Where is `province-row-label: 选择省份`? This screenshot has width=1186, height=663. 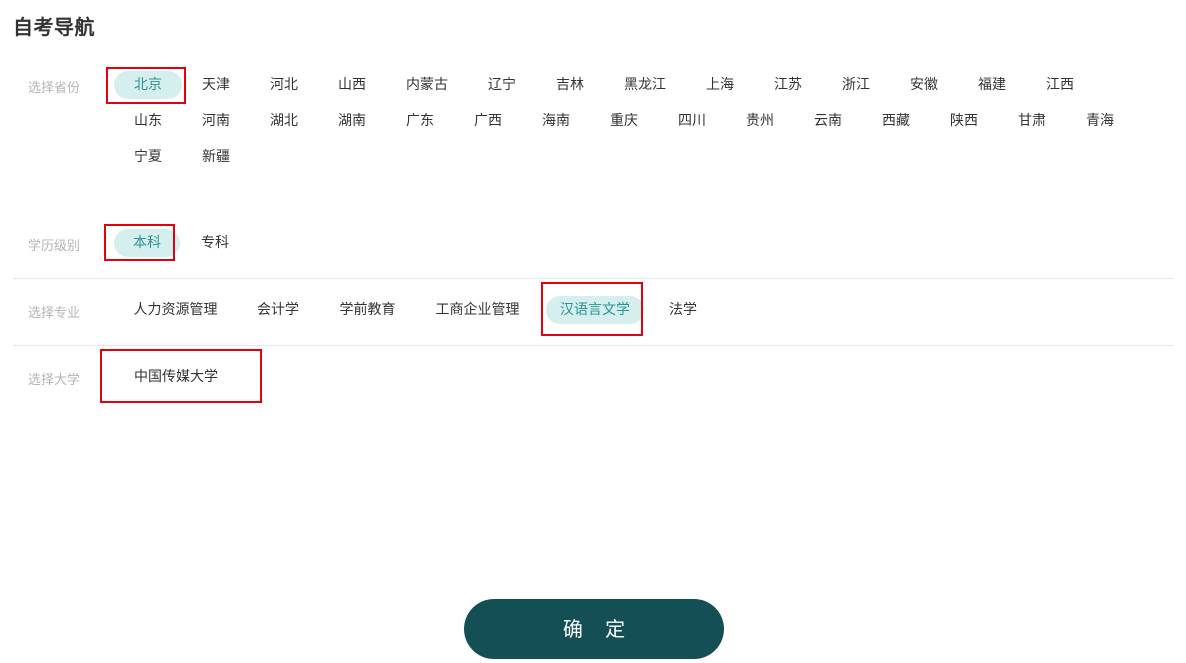
province-row-label: 选择省份 is located at coordinates (54, 88).